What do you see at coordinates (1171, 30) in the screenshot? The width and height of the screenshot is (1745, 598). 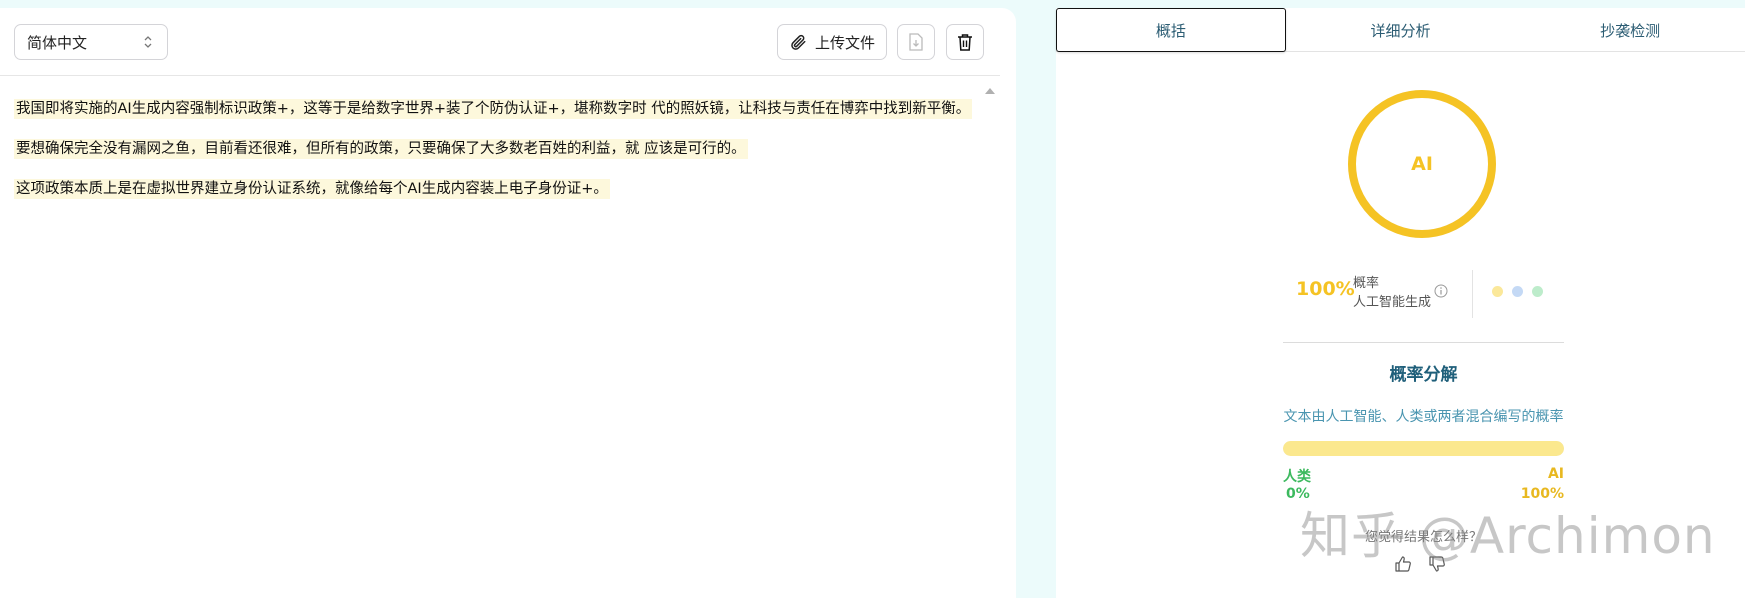 I see `tab-summary: 概括` at bounding box center [1171, 30].